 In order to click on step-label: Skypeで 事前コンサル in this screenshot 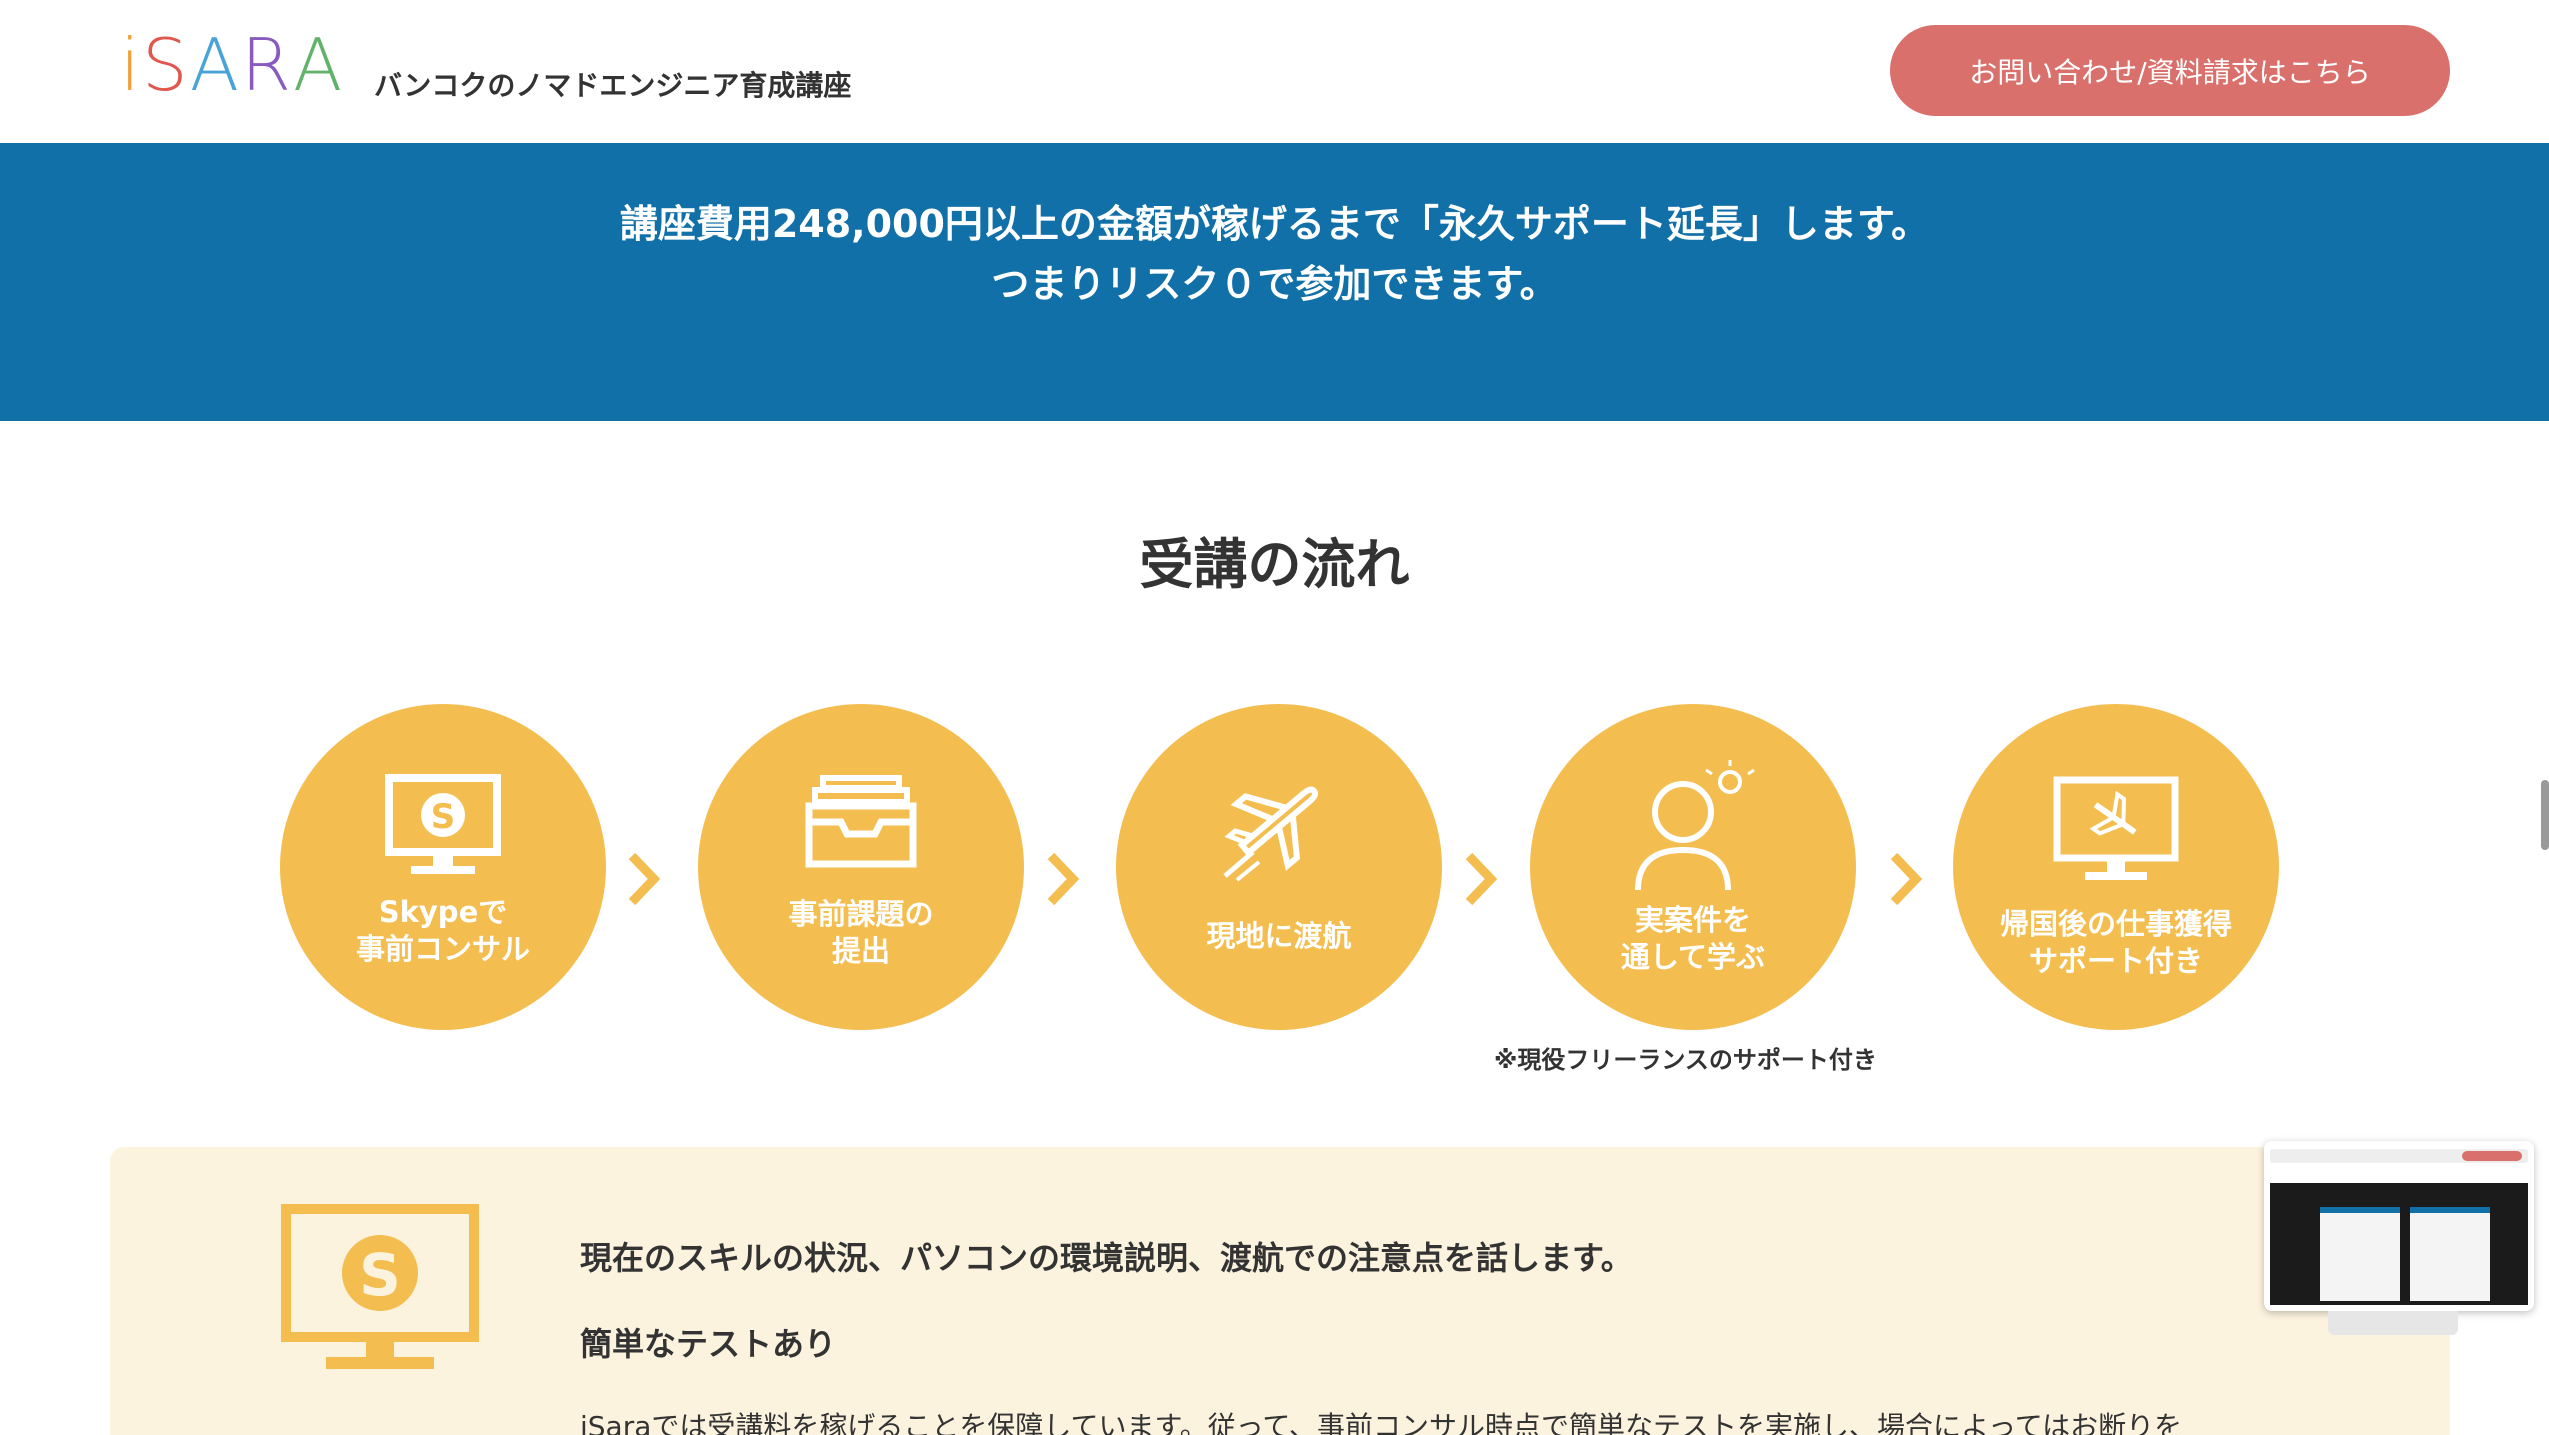, I will do `click(442, 930)`.